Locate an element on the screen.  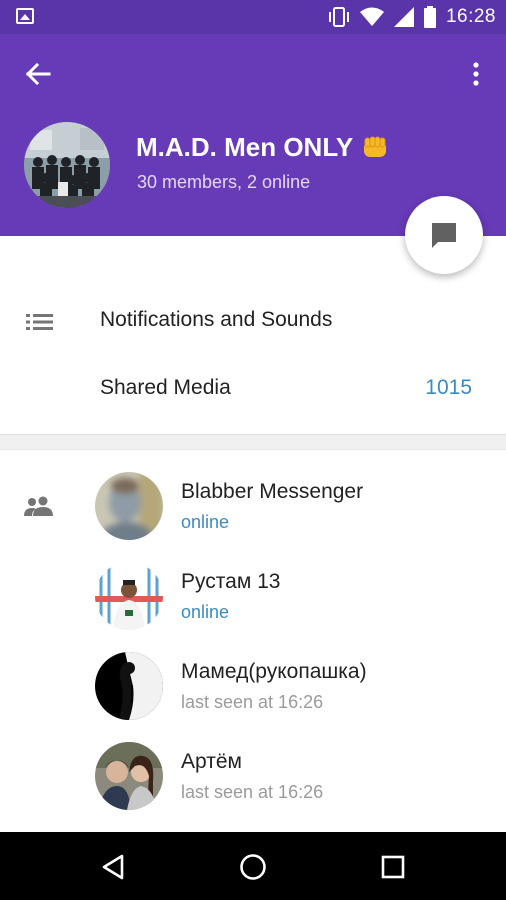
more-vert-icon is located at coordinates (476, 74).